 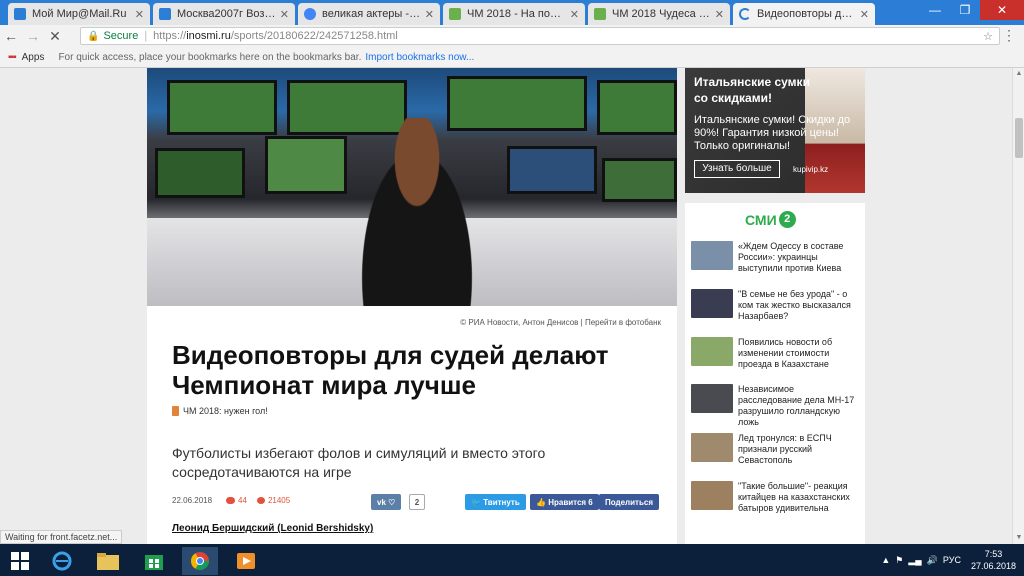 What do you see at coordinates (417, 212) in the screenshot?
I see `photo-person` at bounding box center [417, 212].